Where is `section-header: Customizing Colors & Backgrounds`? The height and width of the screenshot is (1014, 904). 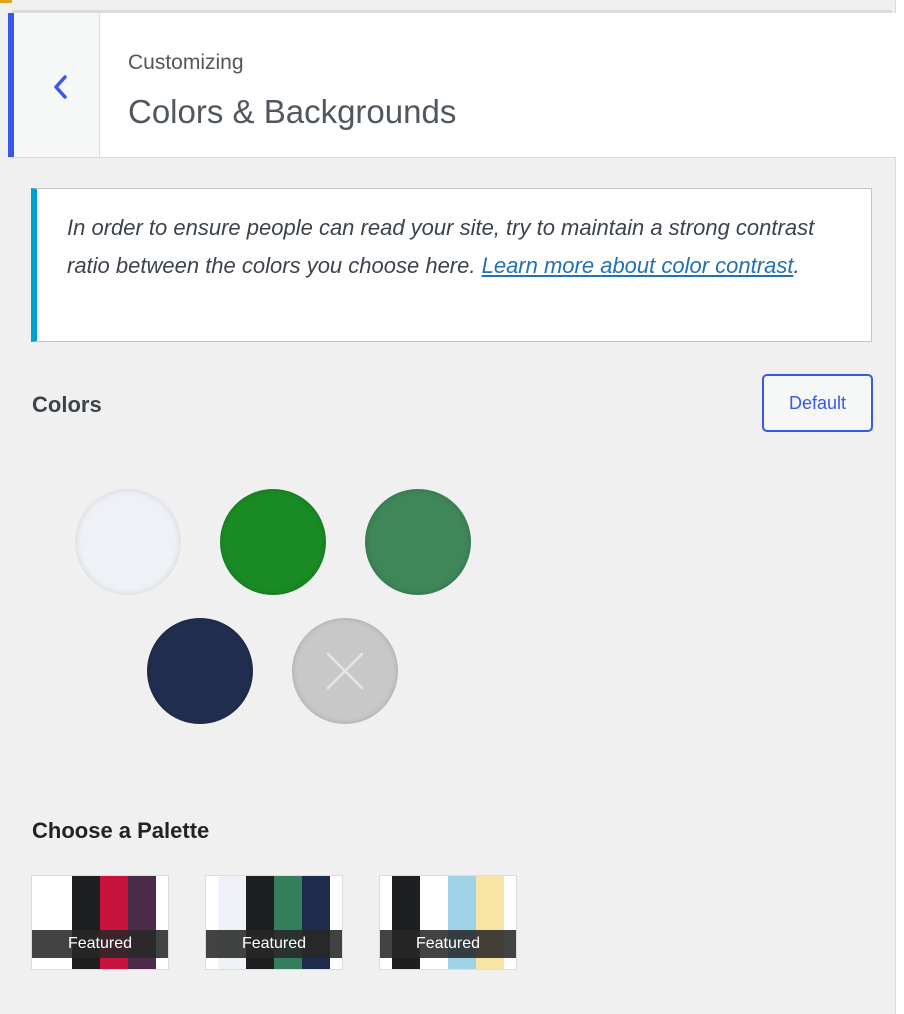 section-header: Customizing Colors & Backgrounds is located at coordinates (452, 85).